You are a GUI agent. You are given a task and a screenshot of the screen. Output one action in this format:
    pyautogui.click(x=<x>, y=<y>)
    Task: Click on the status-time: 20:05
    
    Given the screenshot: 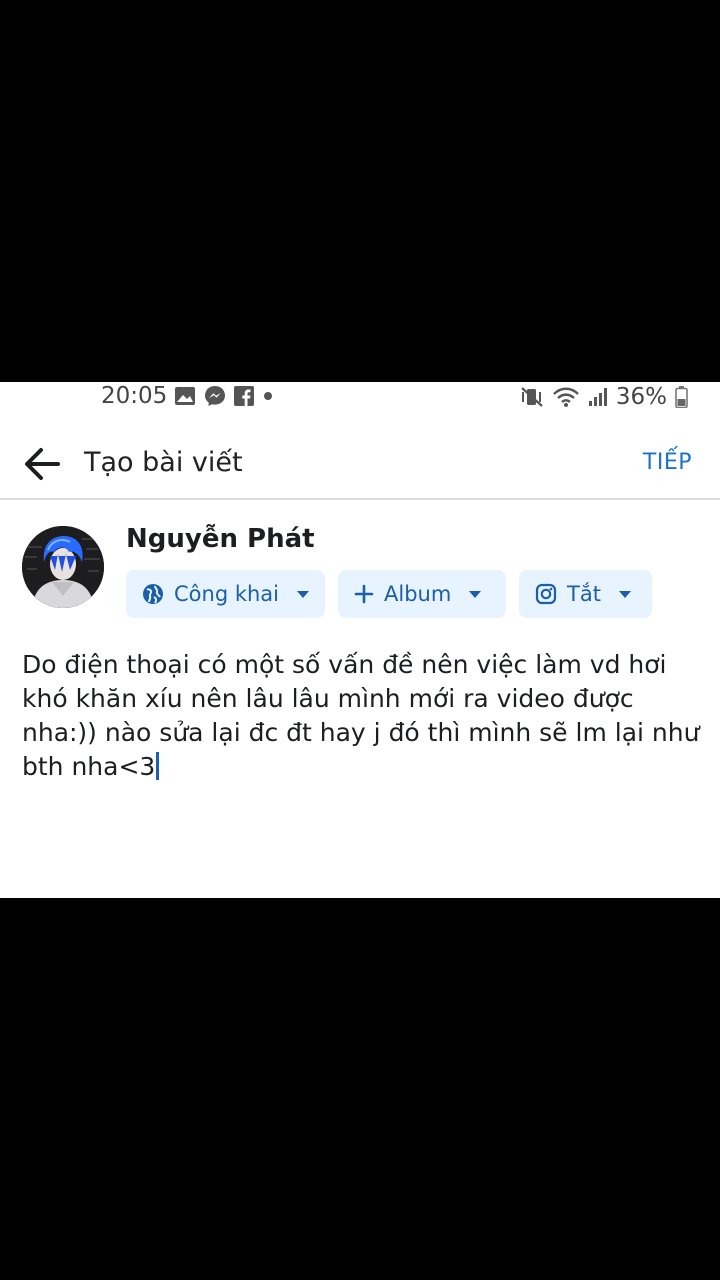 What is the action you would take?
    pyautogui.click(x=134, y=396)
    